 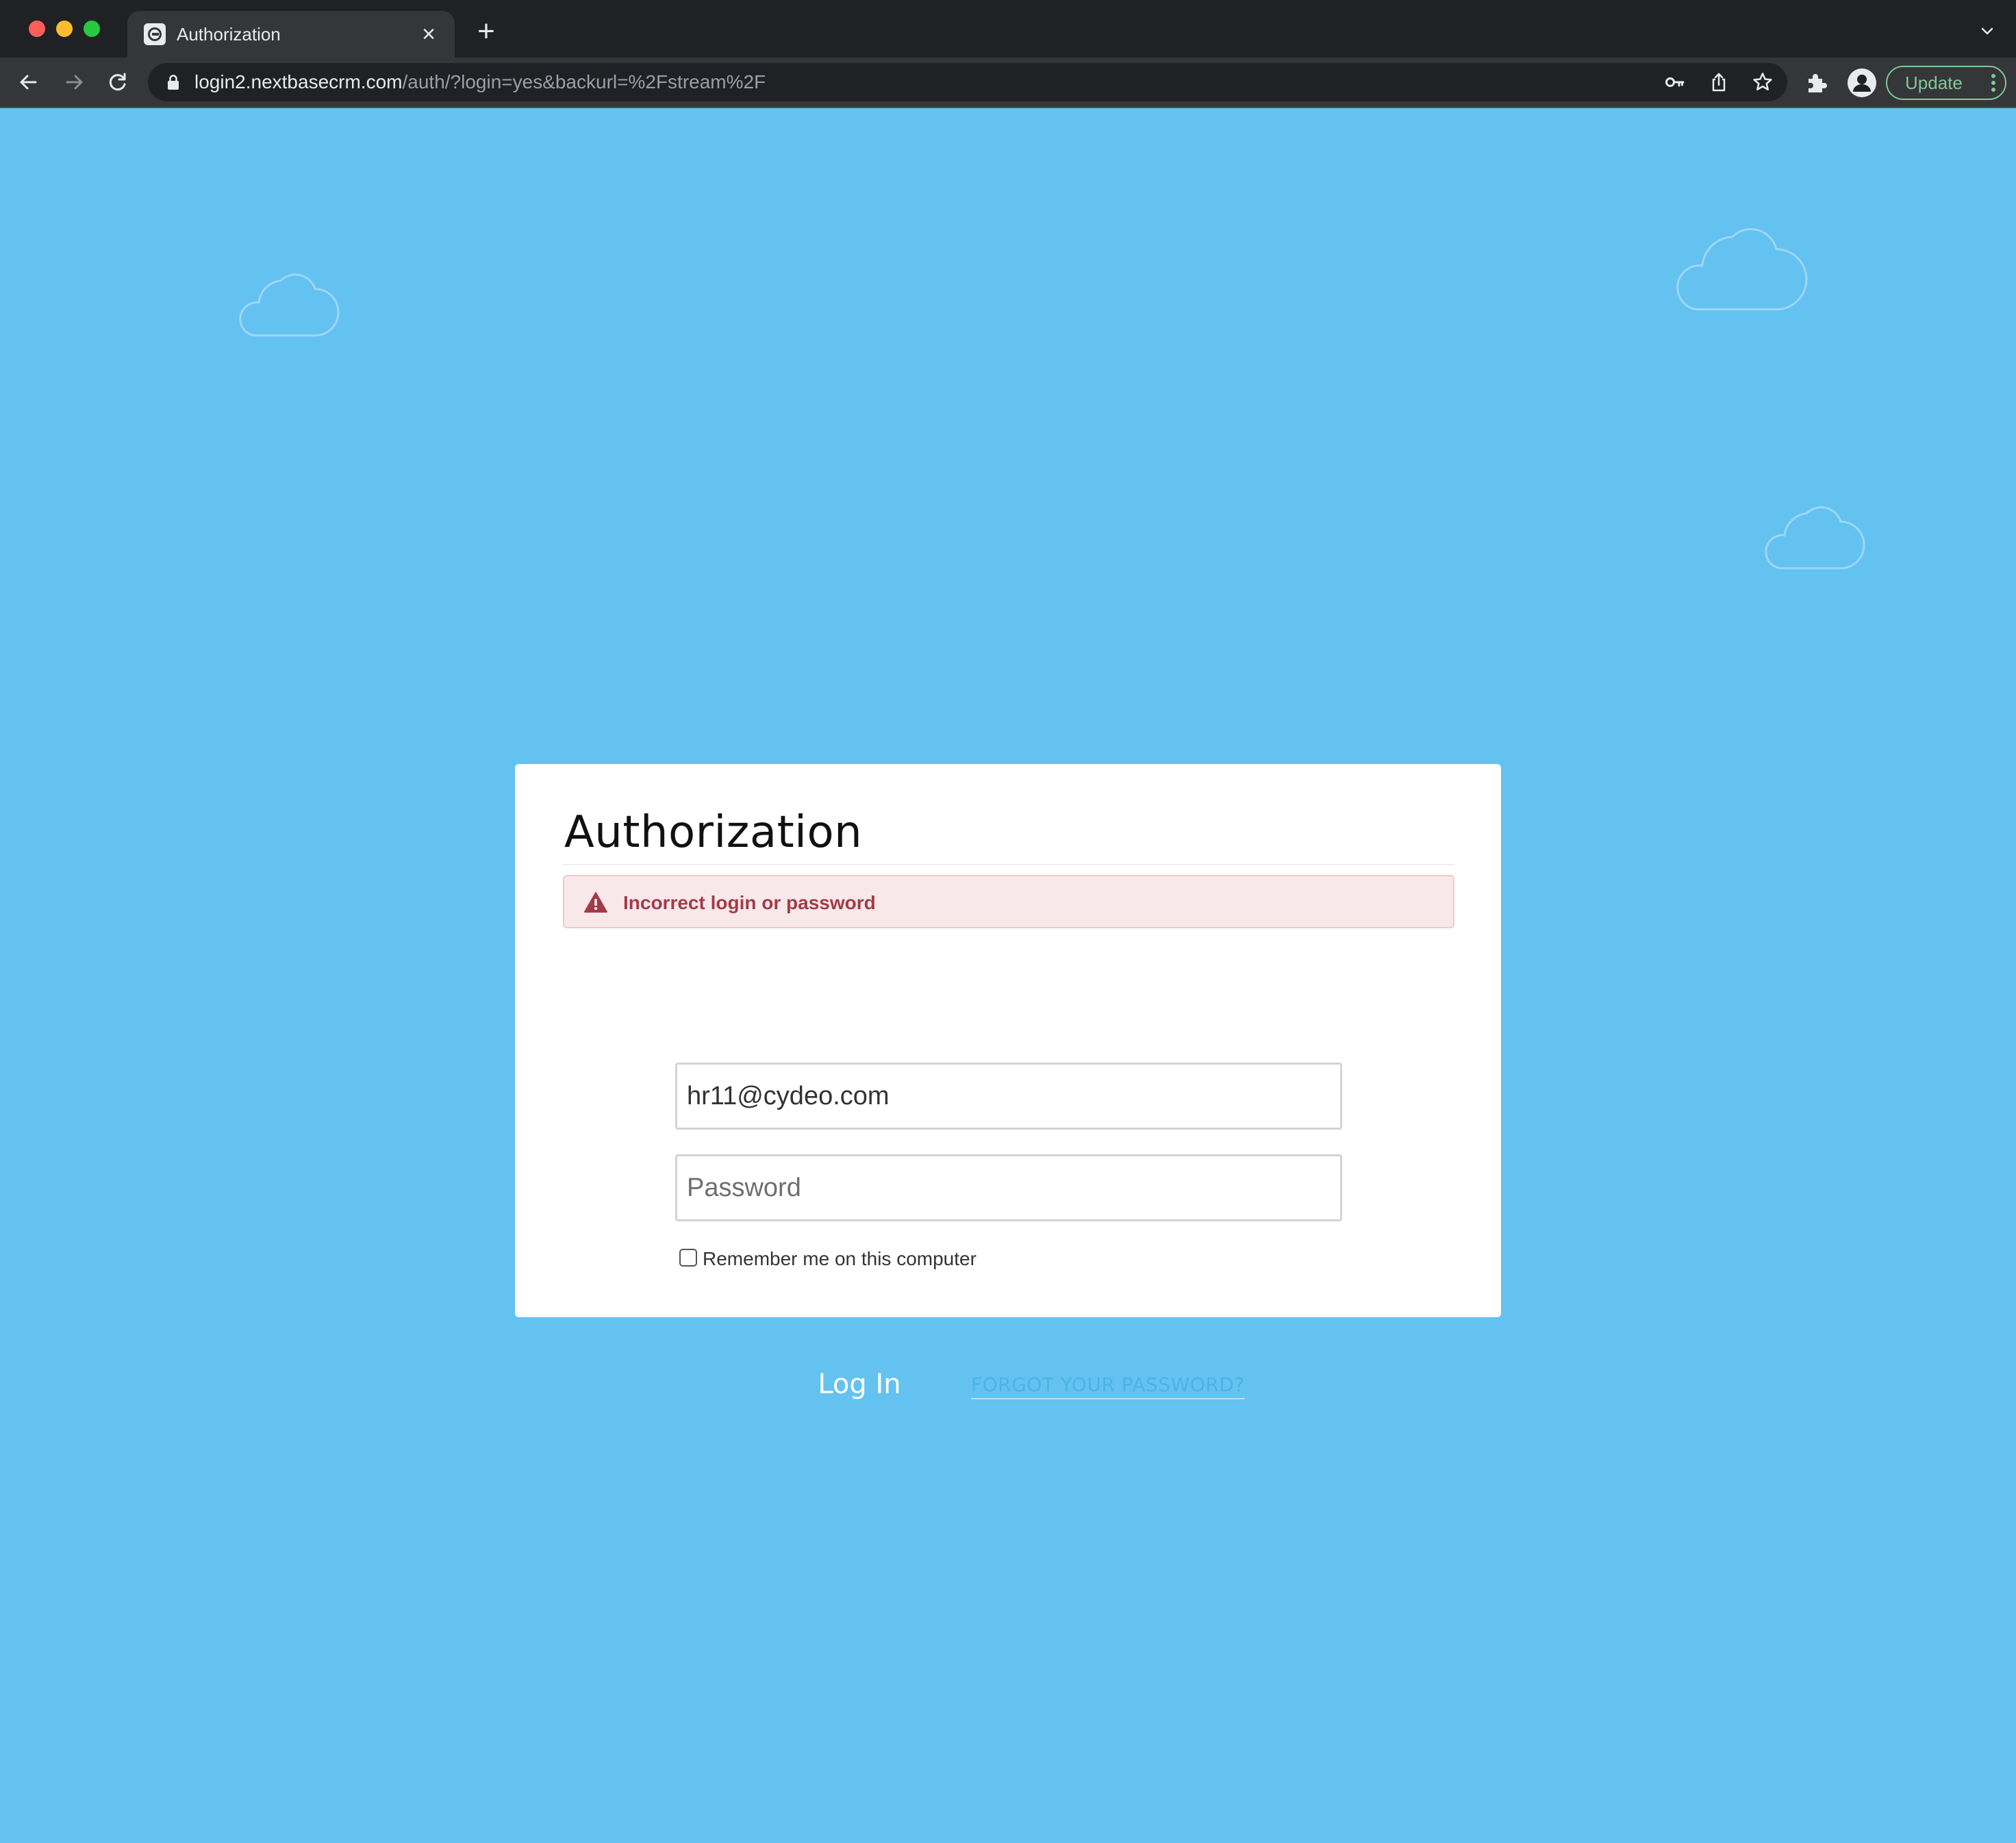 What do you see at coordinates (1008, 864) in the screenshot?
I see `title-divider` at bounding box center [1008, 864].